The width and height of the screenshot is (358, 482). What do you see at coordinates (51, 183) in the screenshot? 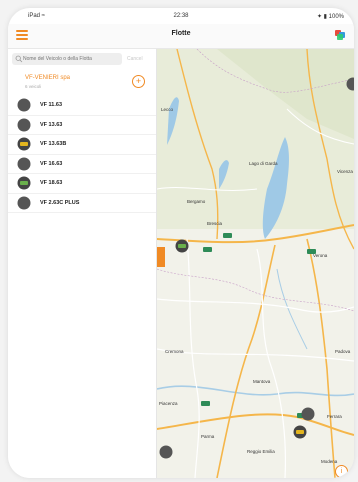
I see `vehicle-name: VF 18.63` at bounding box center [51, 183].